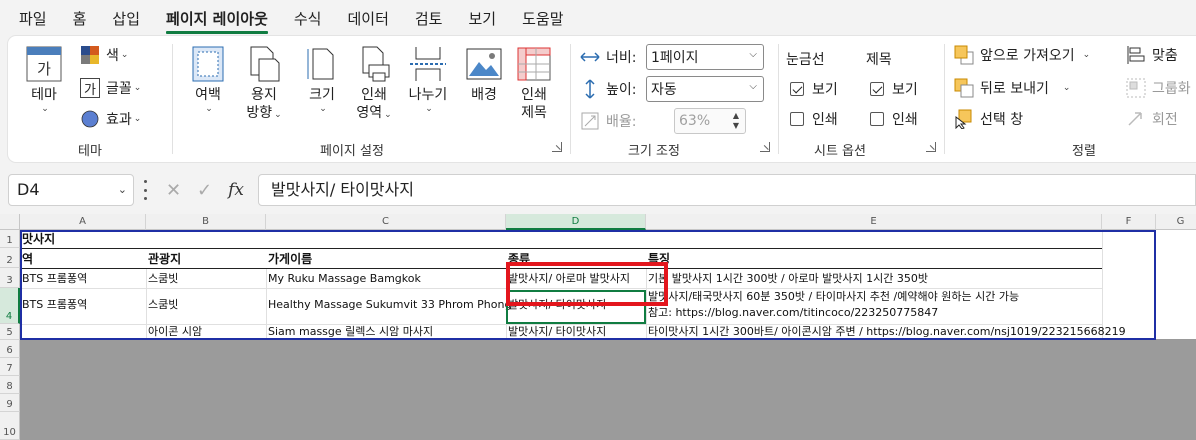  What do you see at coordinates (10, 385) in the screenshot?
I see `row-header-8: 8` at bounding box center [10, 385].